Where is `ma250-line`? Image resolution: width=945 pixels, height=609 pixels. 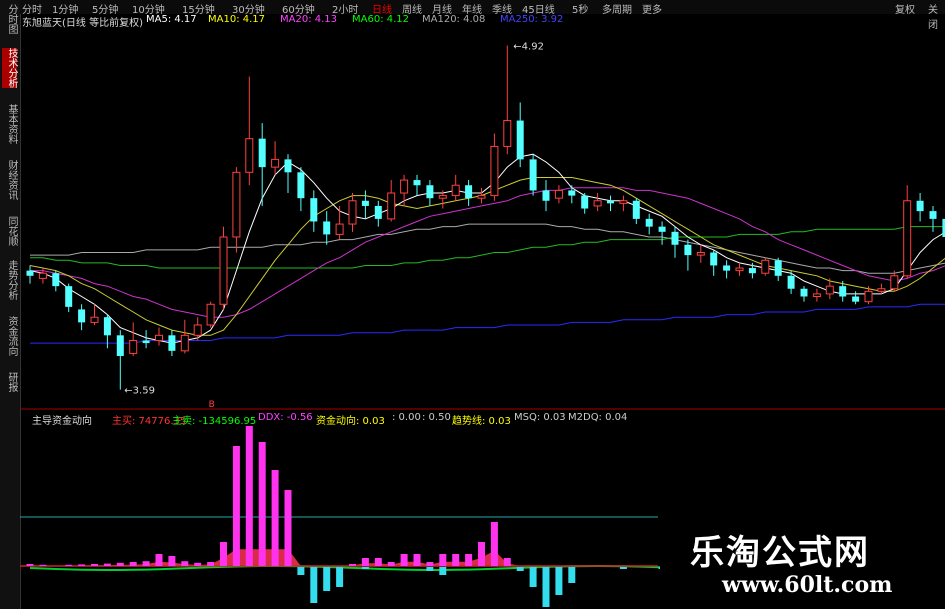
ma250-line is located at coordinates (487, 323).